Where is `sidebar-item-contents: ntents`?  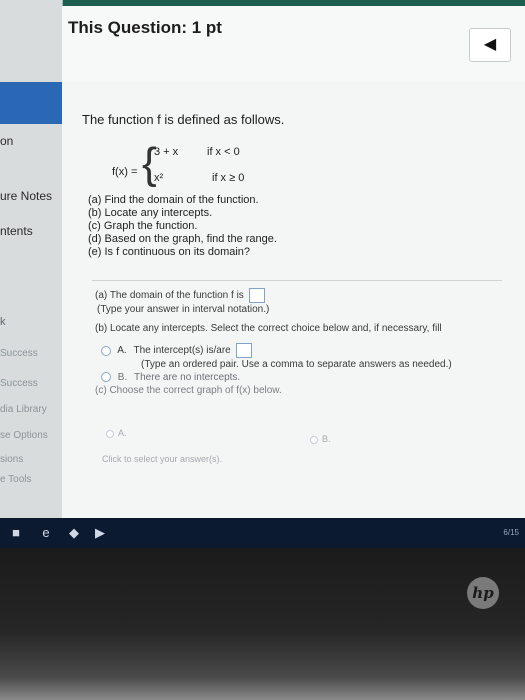 sidebar-item-contents: ntents is located at coordinates (16, 231).